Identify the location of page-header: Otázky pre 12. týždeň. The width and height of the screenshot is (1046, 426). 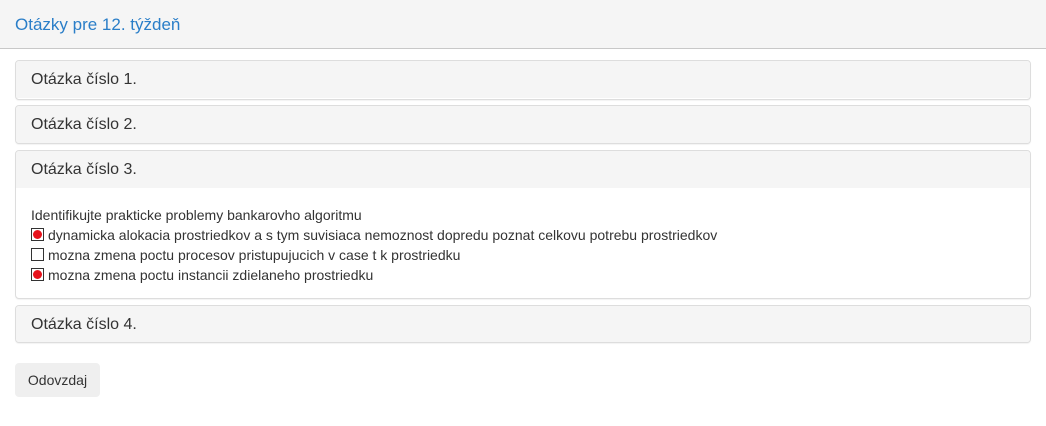
(523, 24).